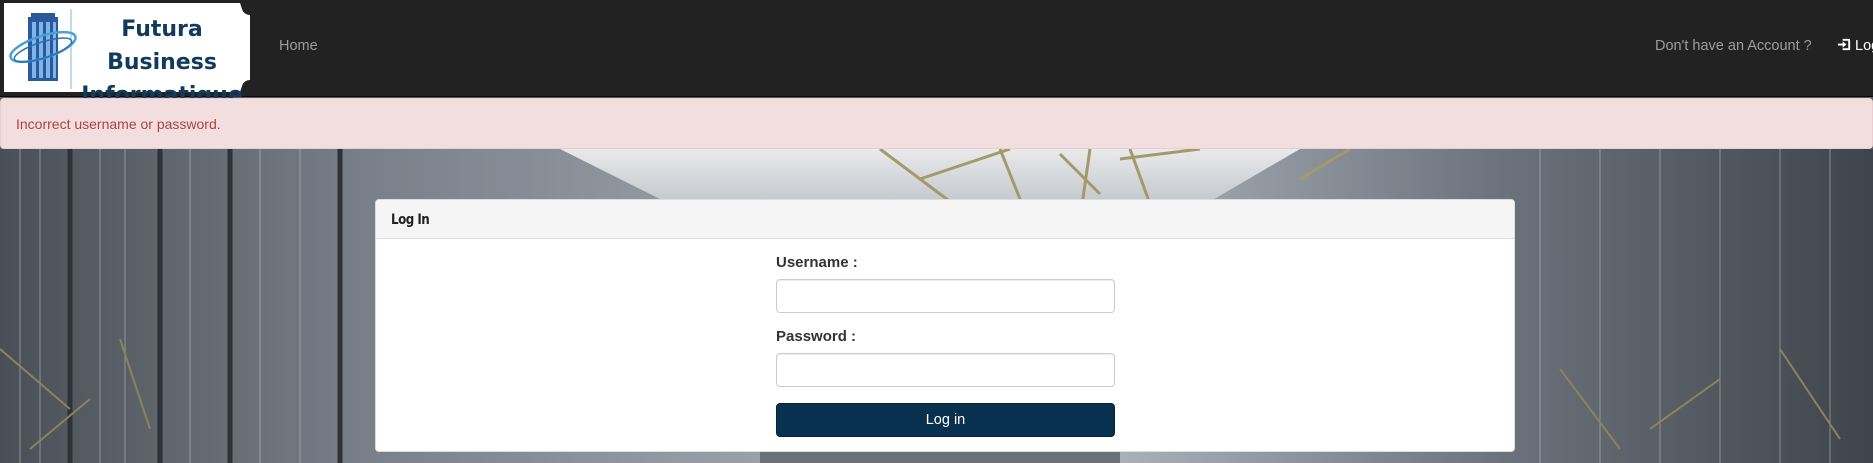  I want to click on brand-name-line-1: Futura Business, so click(162, 46).